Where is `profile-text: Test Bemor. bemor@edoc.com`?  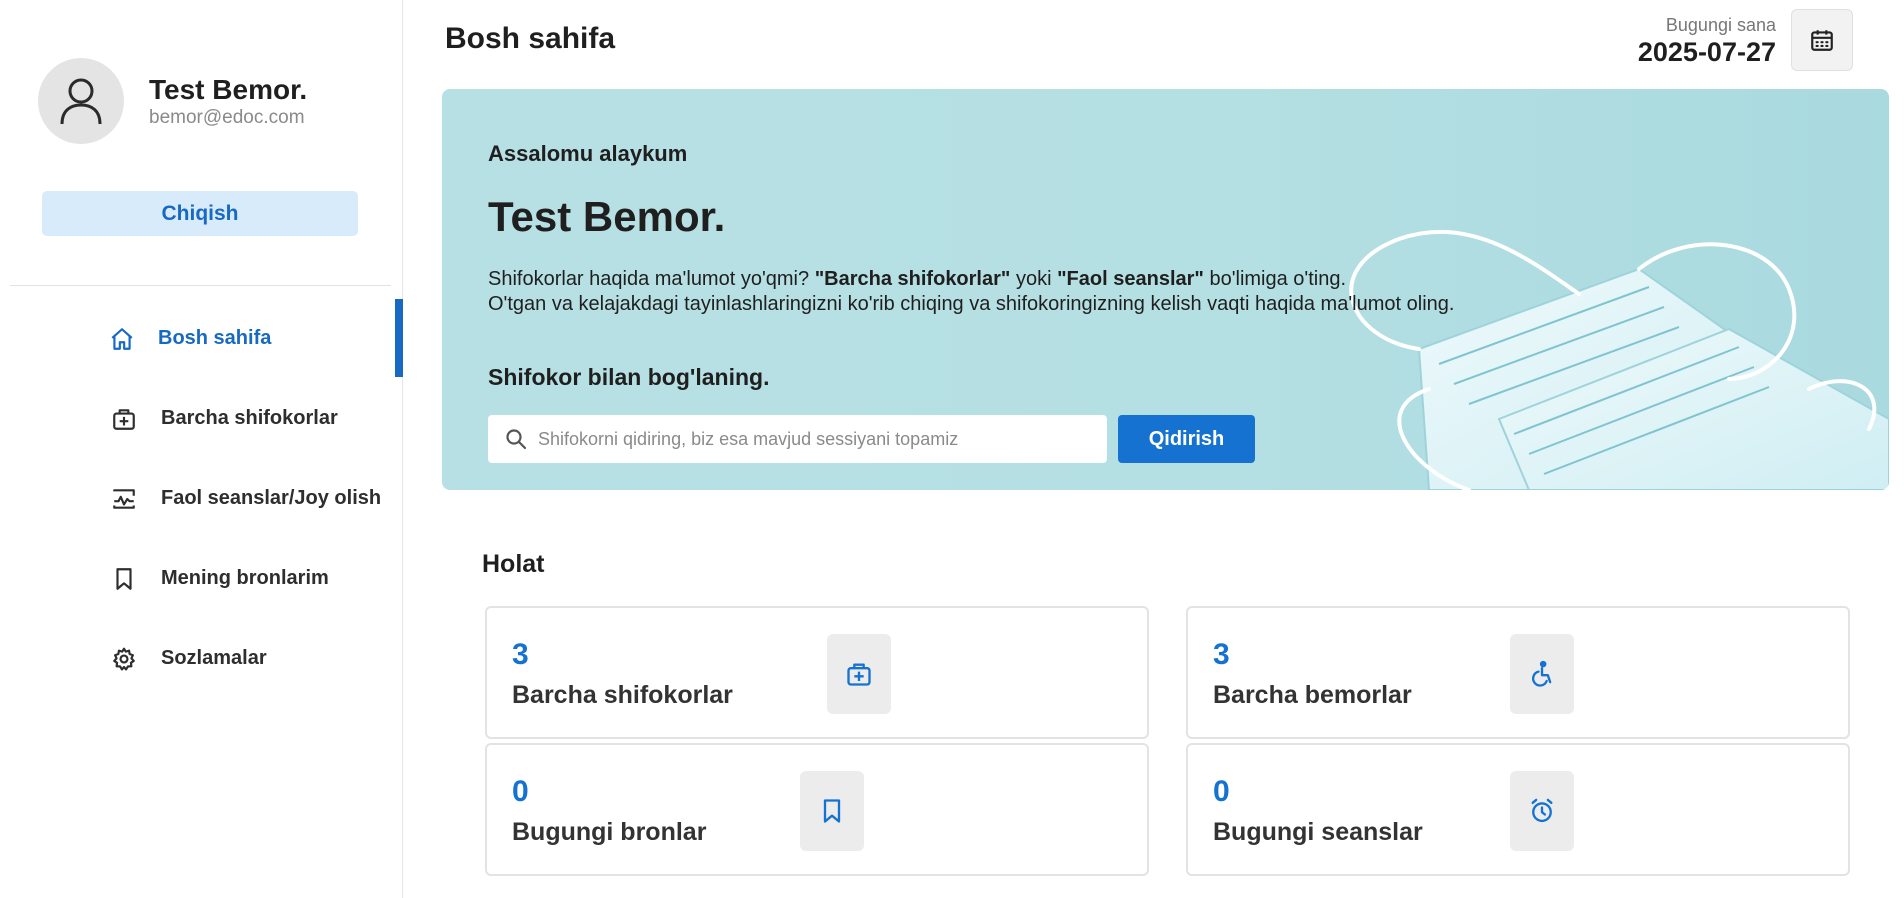 profile-text: Test Bemor. bemor@edoc.com is located at coordinates (228, 101).